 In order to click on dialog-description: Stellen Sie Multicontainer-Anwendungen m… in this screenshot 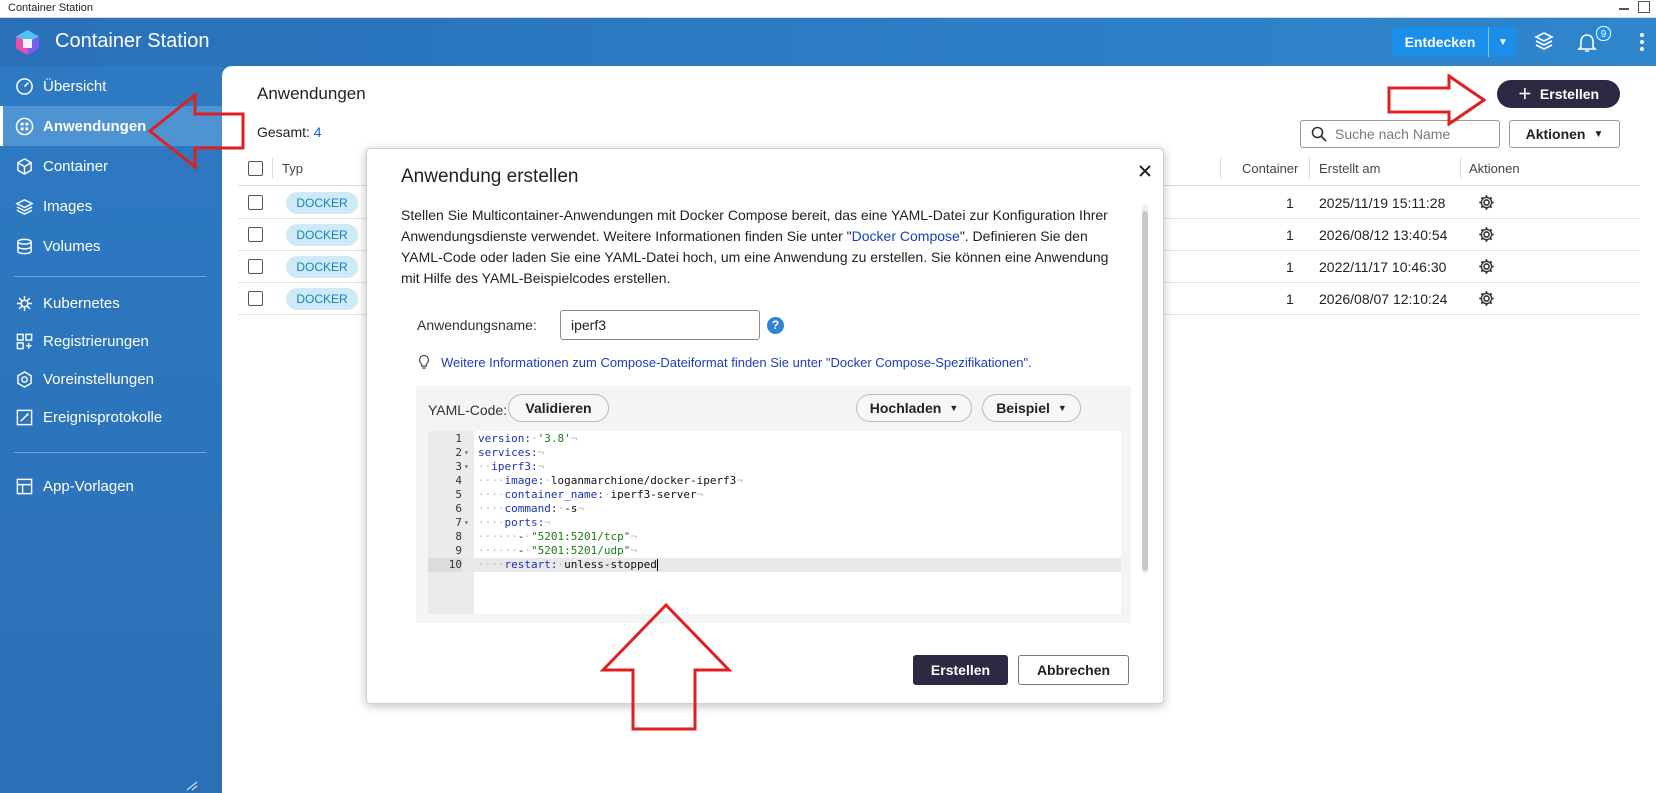, I will do `click(765, 247)`.